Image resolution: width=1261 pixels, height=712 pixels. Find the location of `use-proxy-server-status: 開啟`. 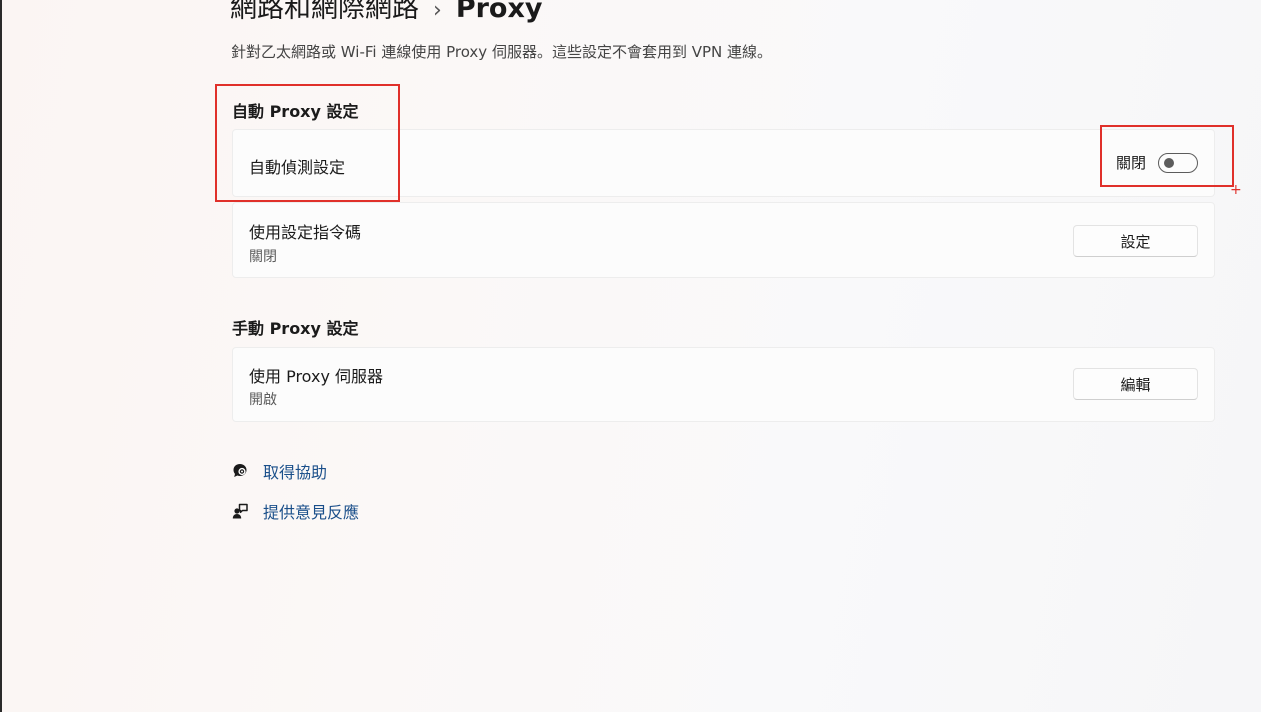

use-proxy-server-status: 開啟 is located at coordinates (263, 400).